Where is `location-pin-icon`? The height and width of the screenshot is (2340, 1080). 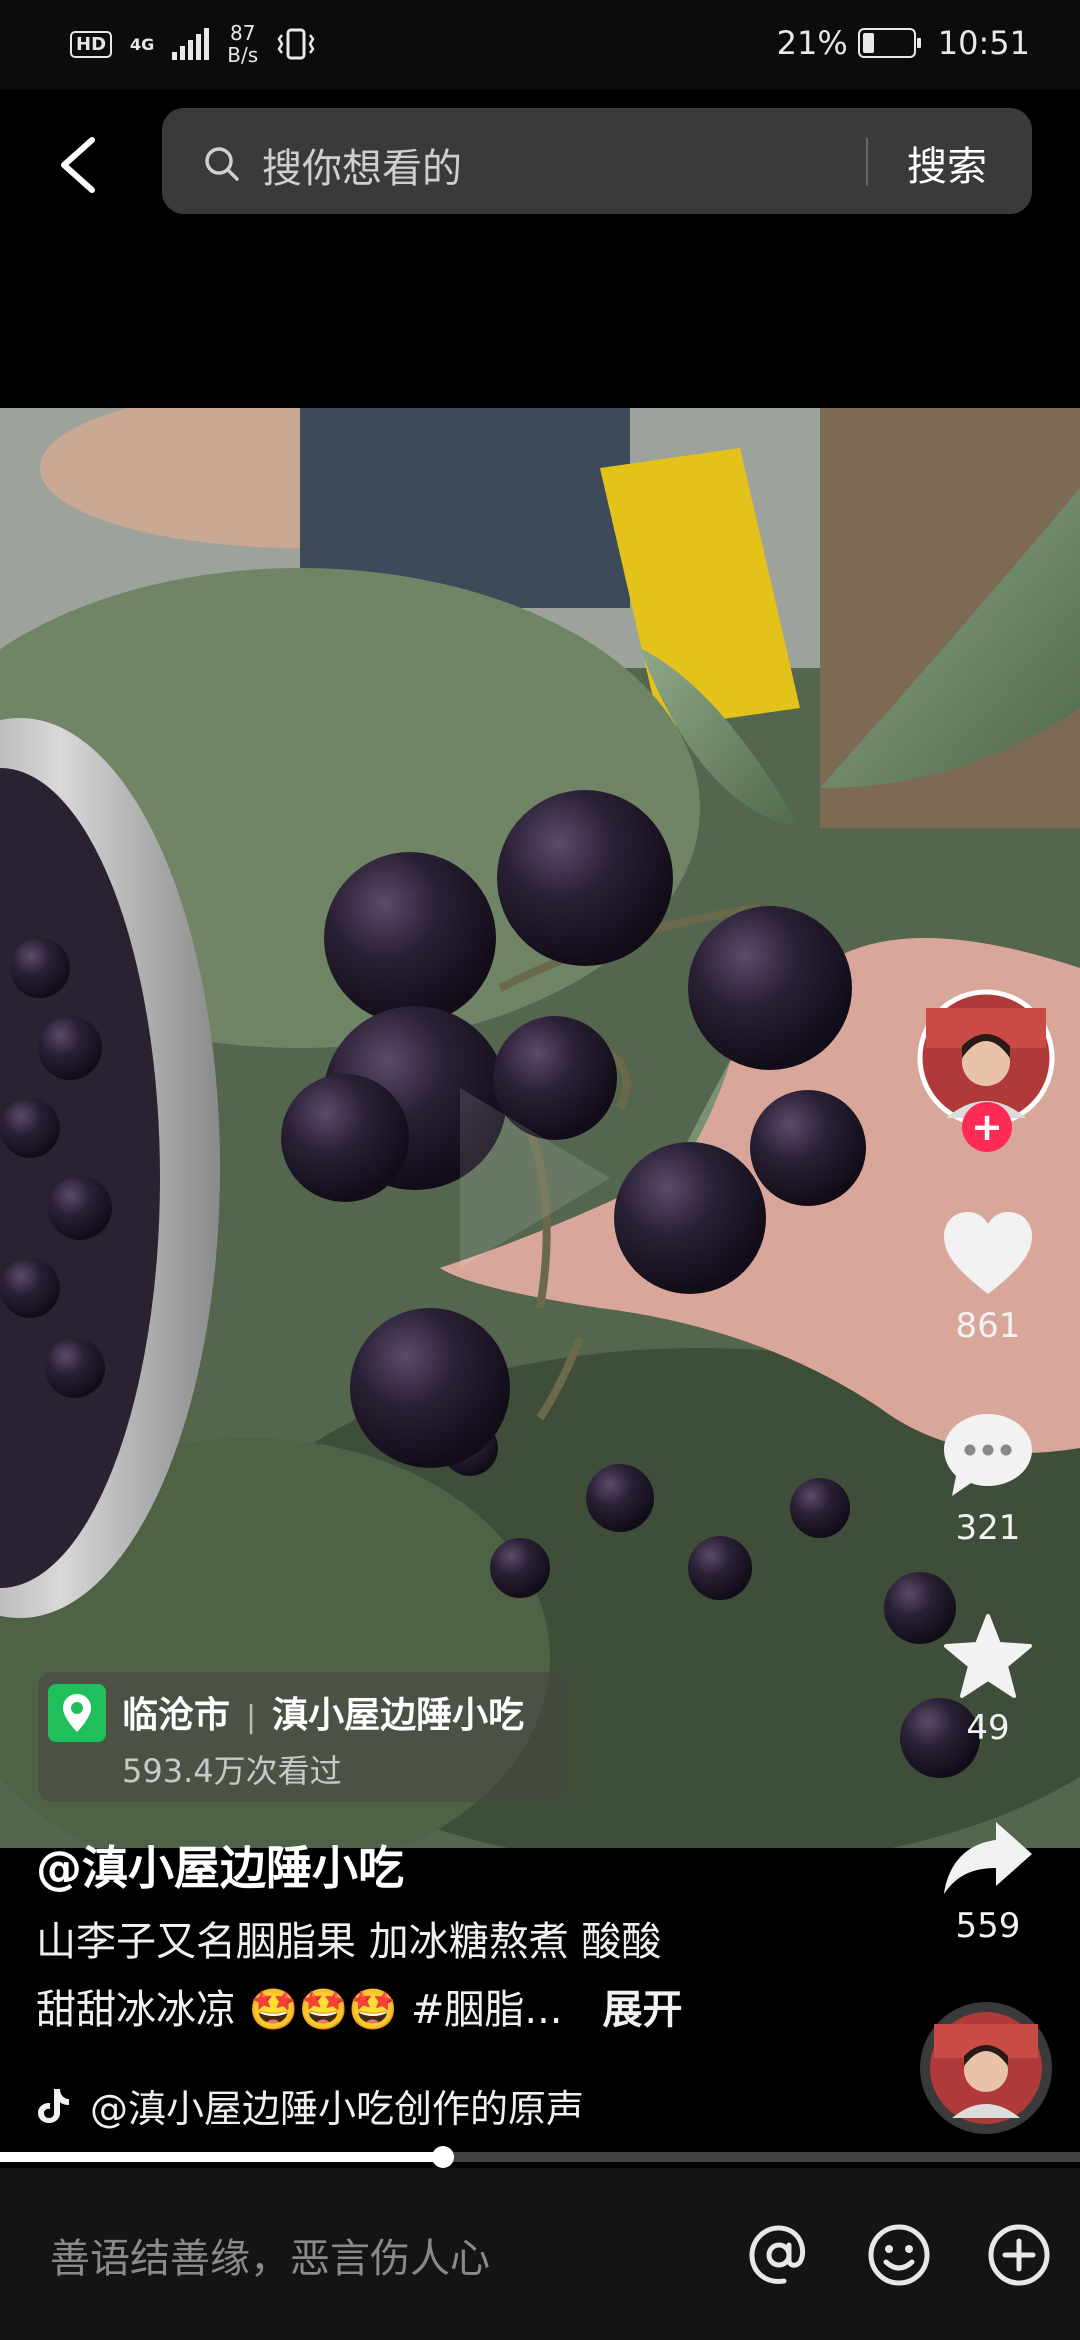 location-pin-icon is located at coordinates (77, 1713).